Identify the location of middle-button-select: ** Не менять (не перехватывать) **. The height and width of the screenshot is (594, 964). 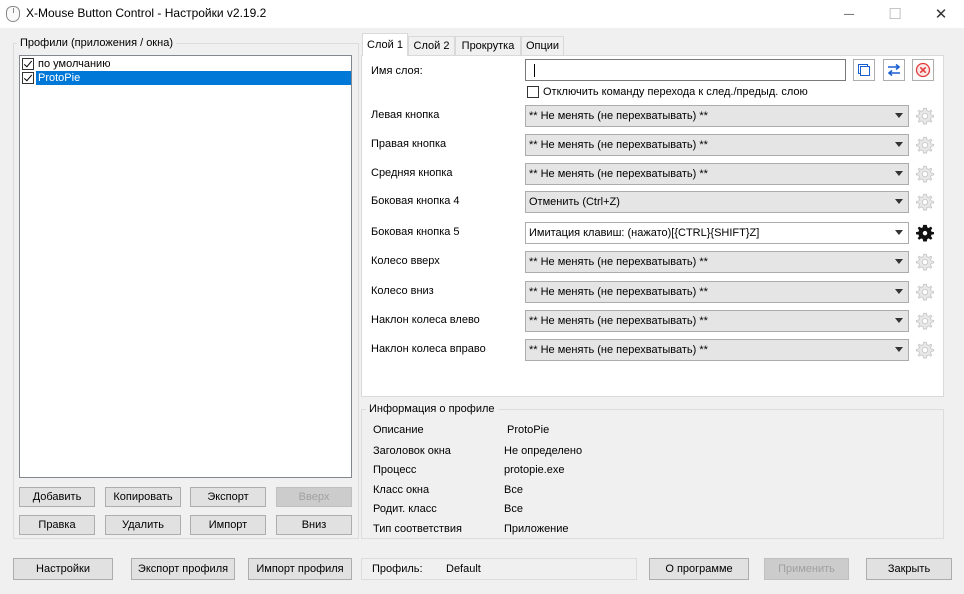
(717, 174).